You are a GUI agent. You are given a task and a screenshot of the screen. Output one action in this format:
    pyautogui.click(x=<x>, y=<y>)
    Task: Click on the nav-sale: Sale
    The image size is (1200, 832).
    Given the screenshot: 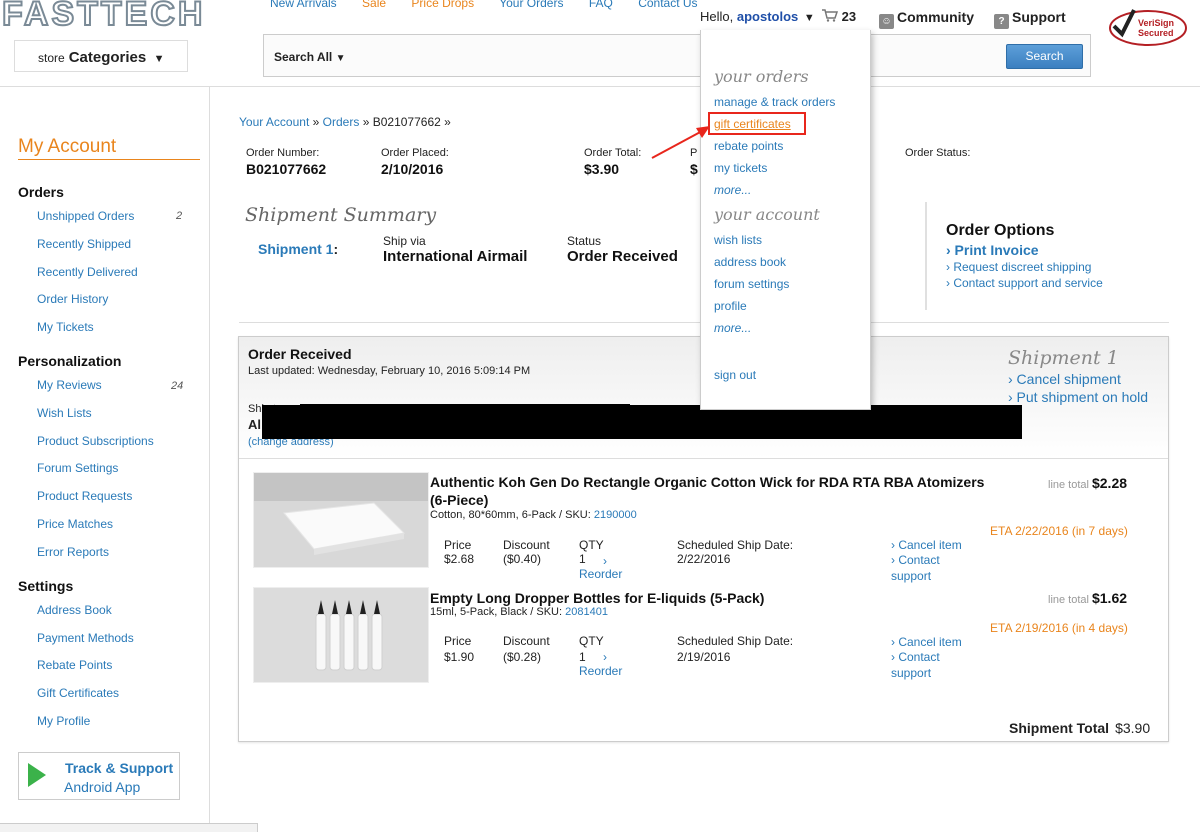 What is the action you would take?
    pyautogui.click(x=374, y=5)
    